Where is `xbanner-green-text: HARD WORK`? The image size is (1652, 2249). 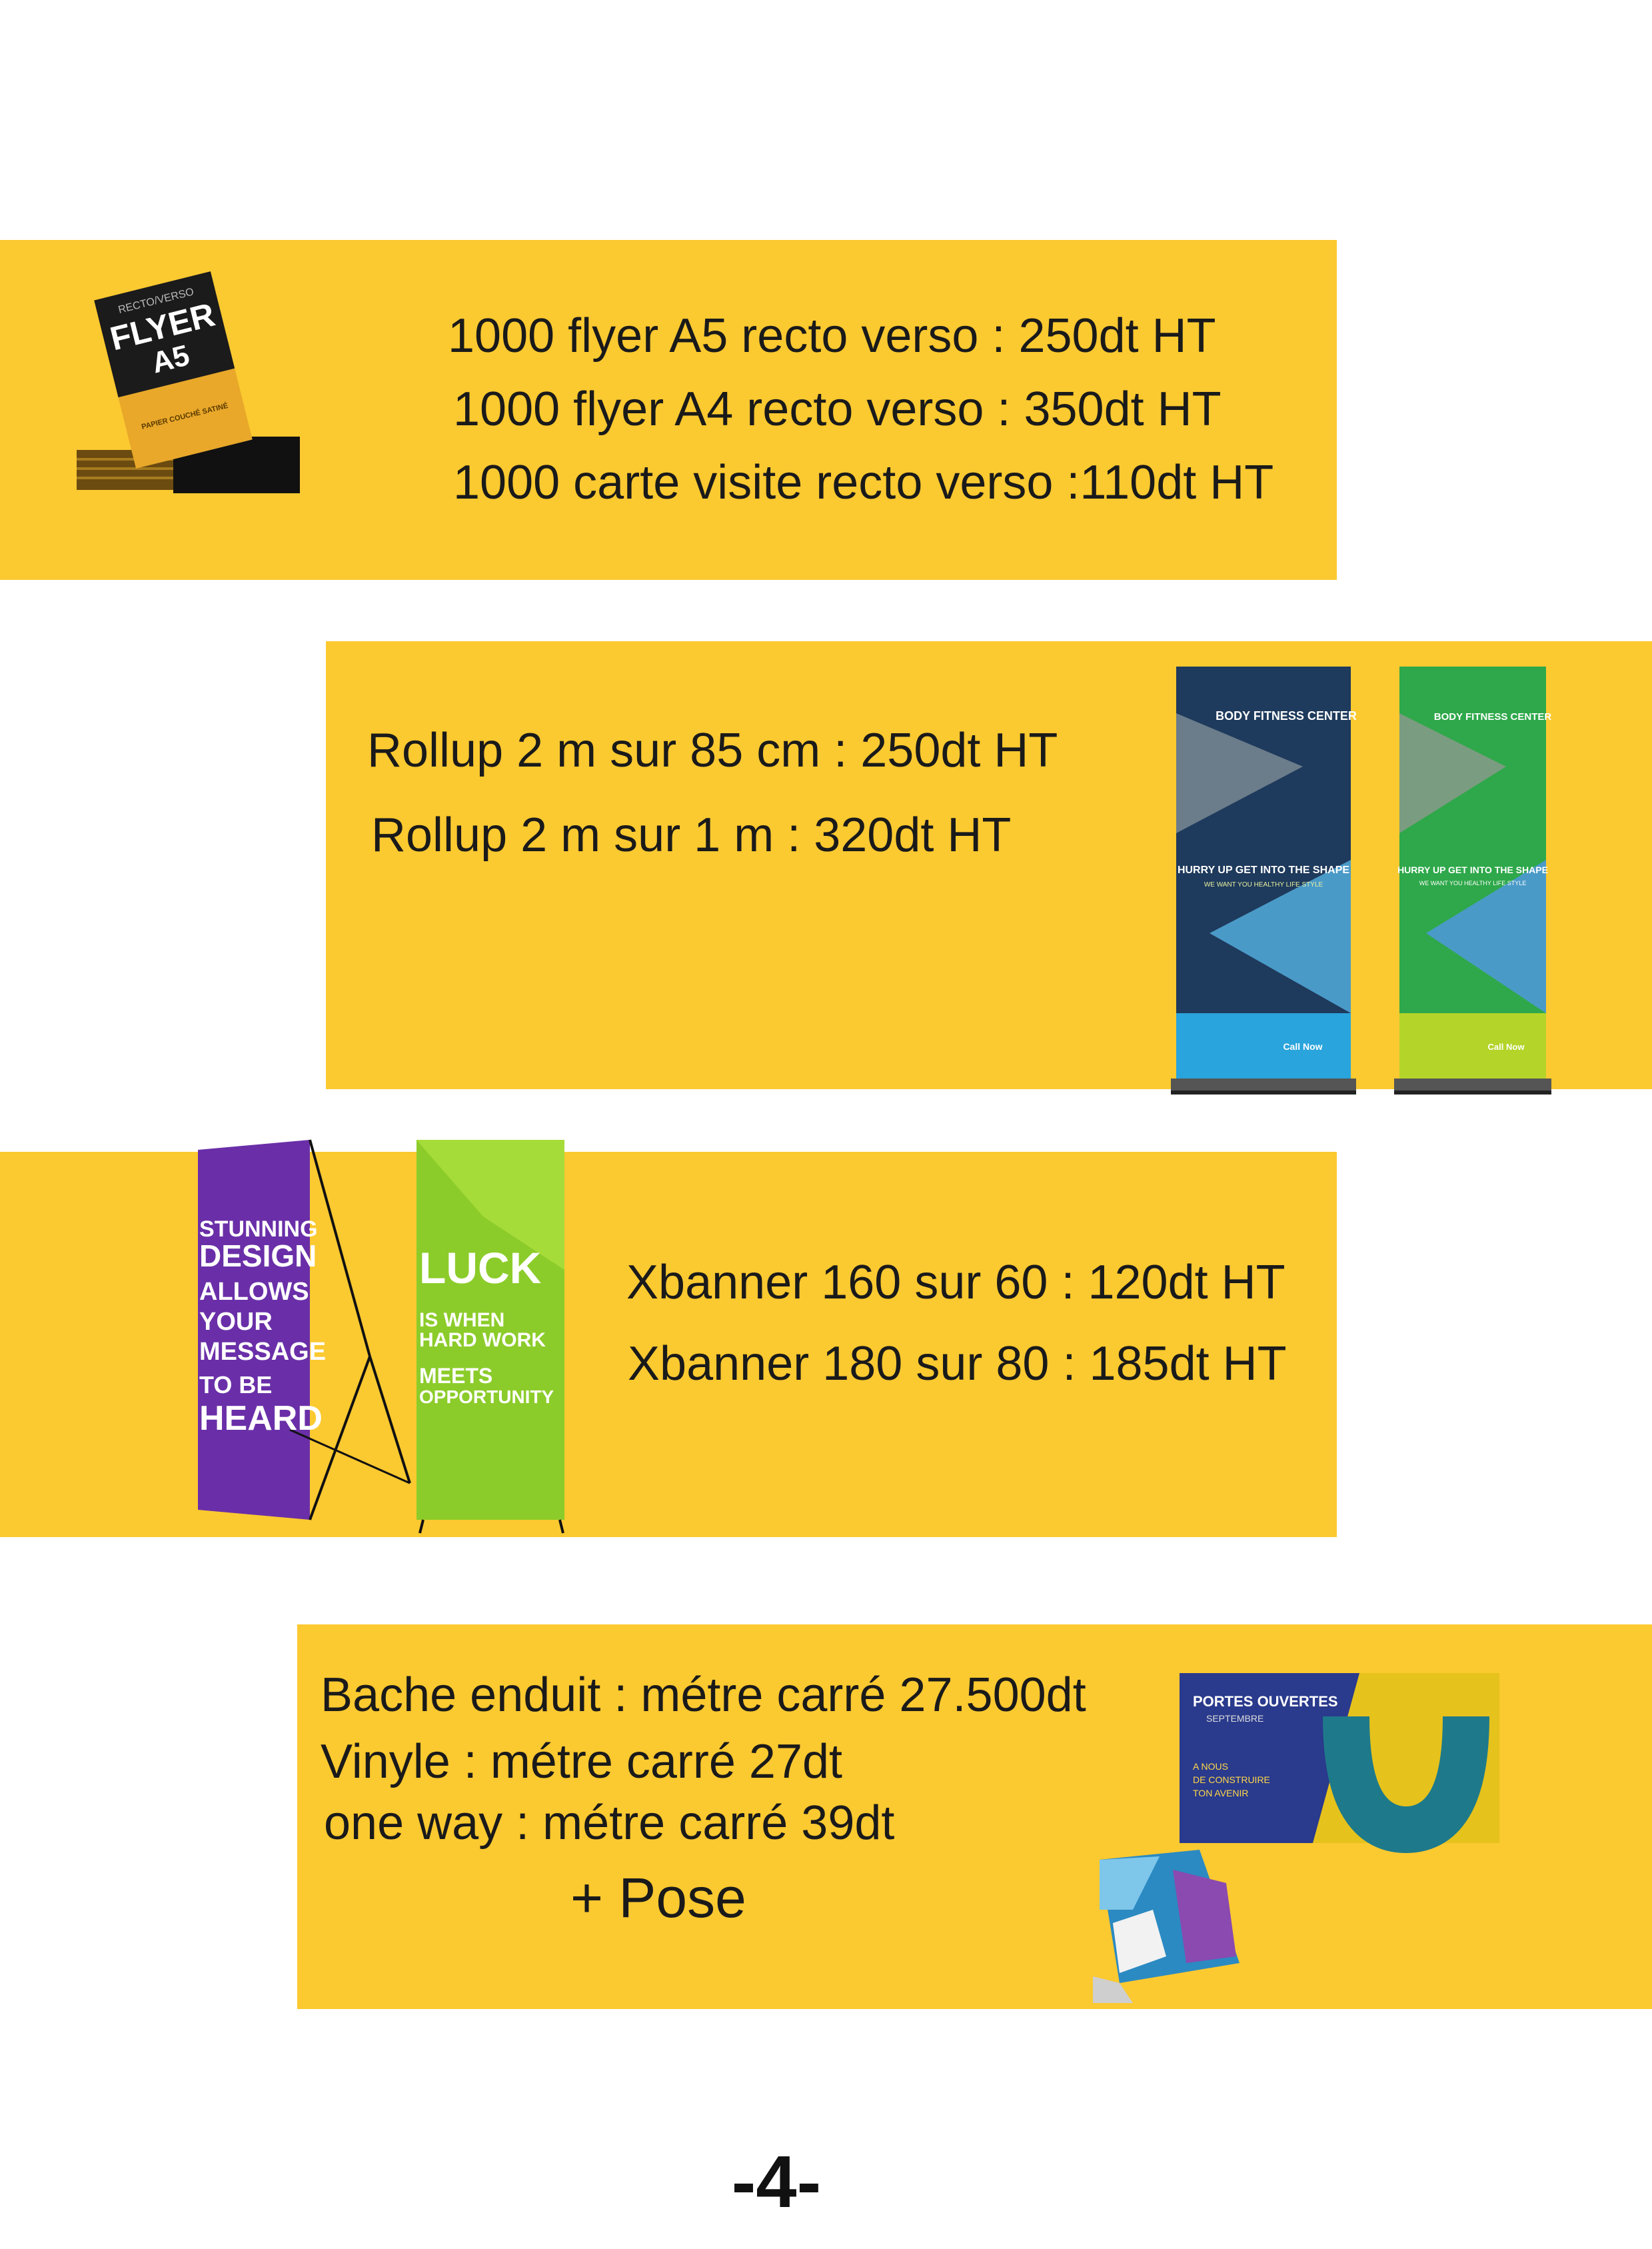
xbanner-green-text: HARD WORK is located at coordinates (483, 1340).